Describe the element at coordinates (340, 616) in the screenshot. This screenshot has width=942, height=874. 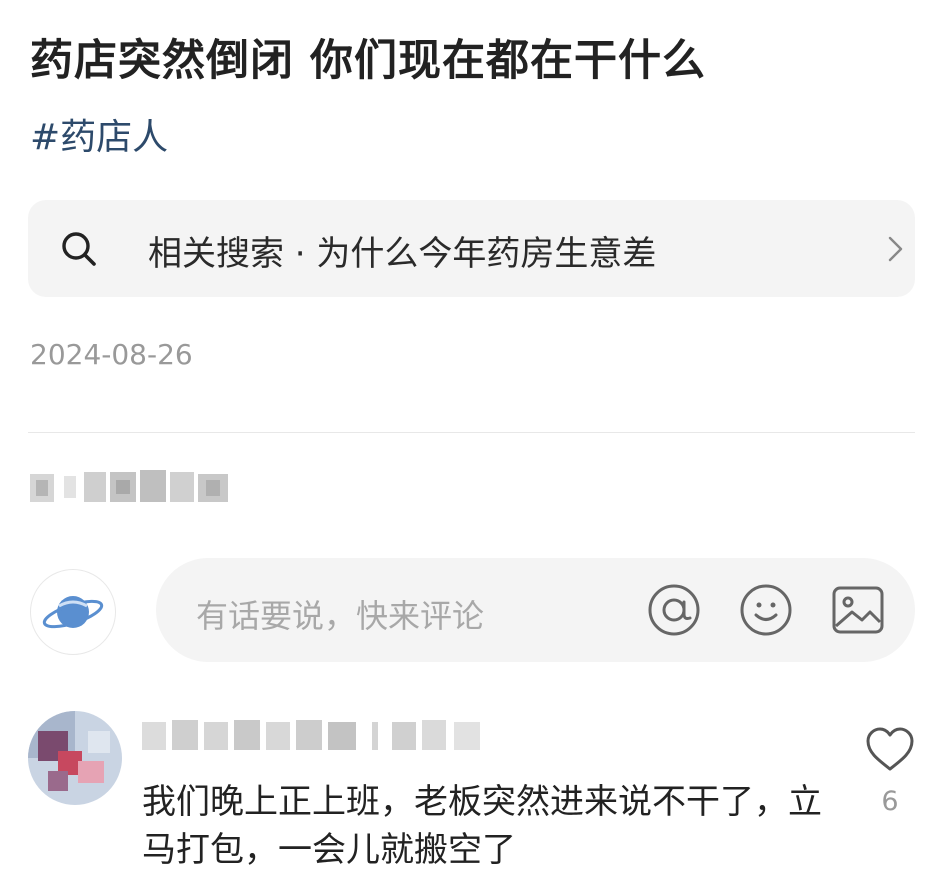
I see `comment-input-placeholder: 有话要说，快来评论` at that location.